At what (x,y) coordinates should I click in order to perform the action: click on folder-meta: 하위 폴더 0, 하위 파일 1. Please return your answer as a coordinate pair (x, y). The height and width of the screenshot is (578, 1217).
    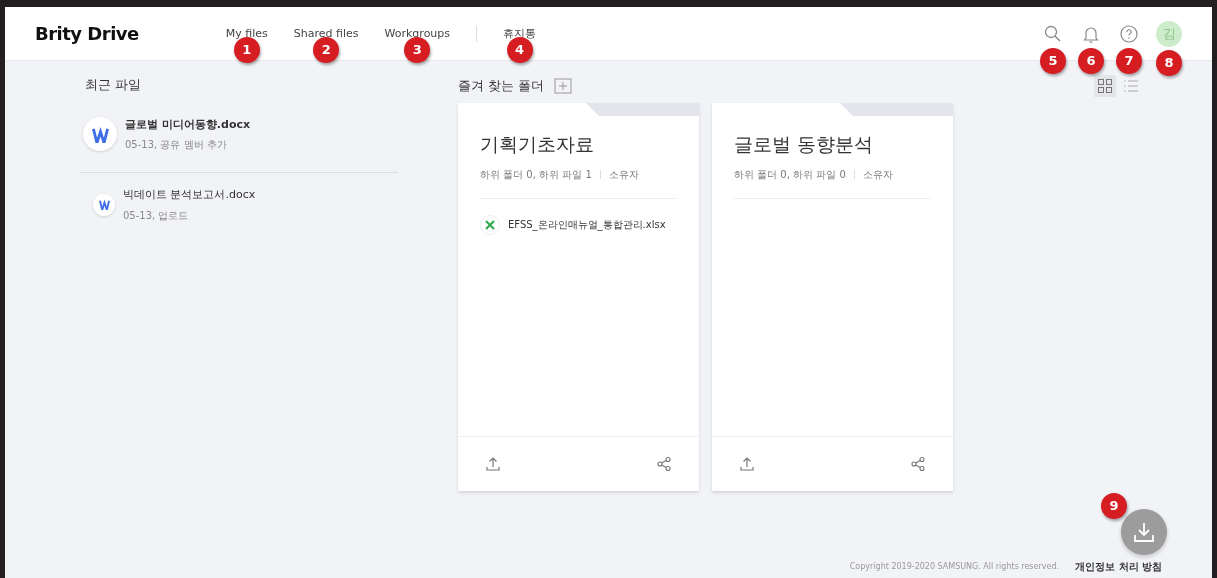
    Looking at the image, I should click on (536, 174).